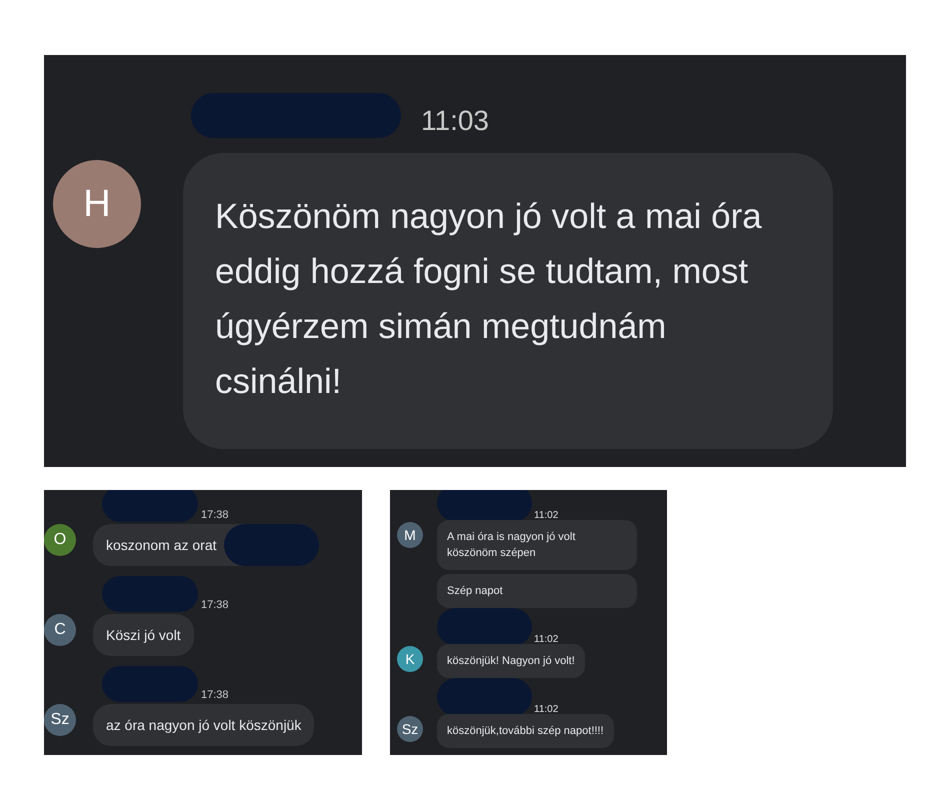 This screenshot has width=940, height=788. What do you see at coordinates (410, 659) in the screenshot?
I see `avatar: K` at bounding box center [410, 659].